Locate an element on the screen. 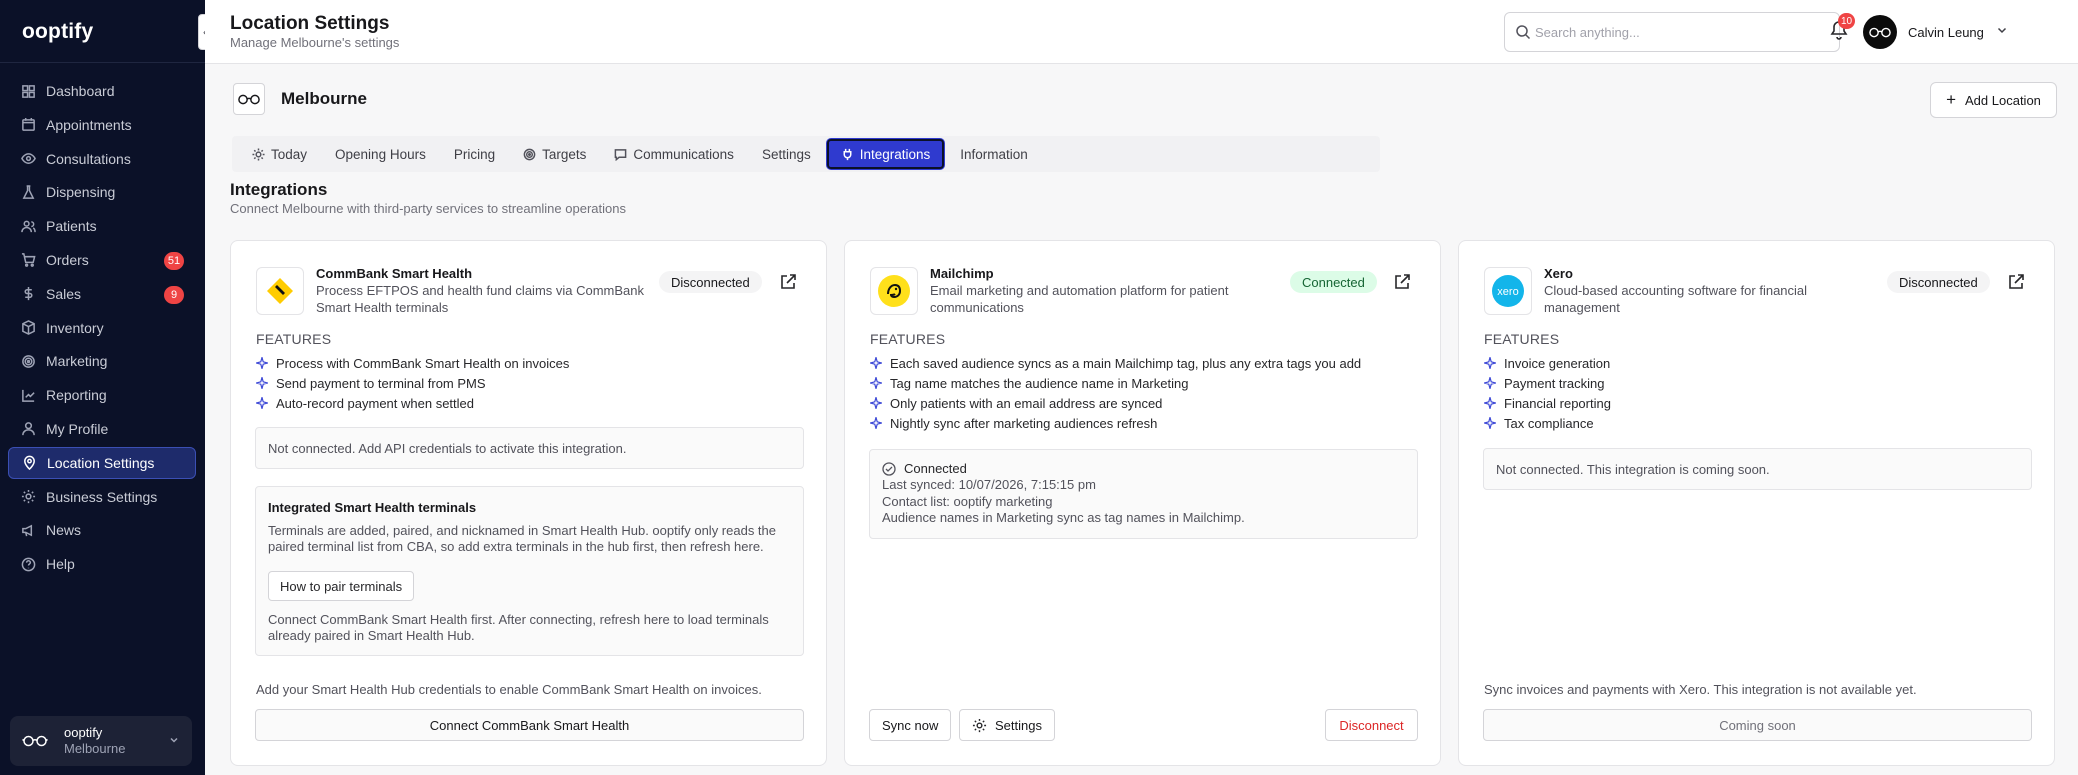 The width and height of the screenshot is (2078, 775). sidebar-item-label: News is located at coordinates (64, 530).